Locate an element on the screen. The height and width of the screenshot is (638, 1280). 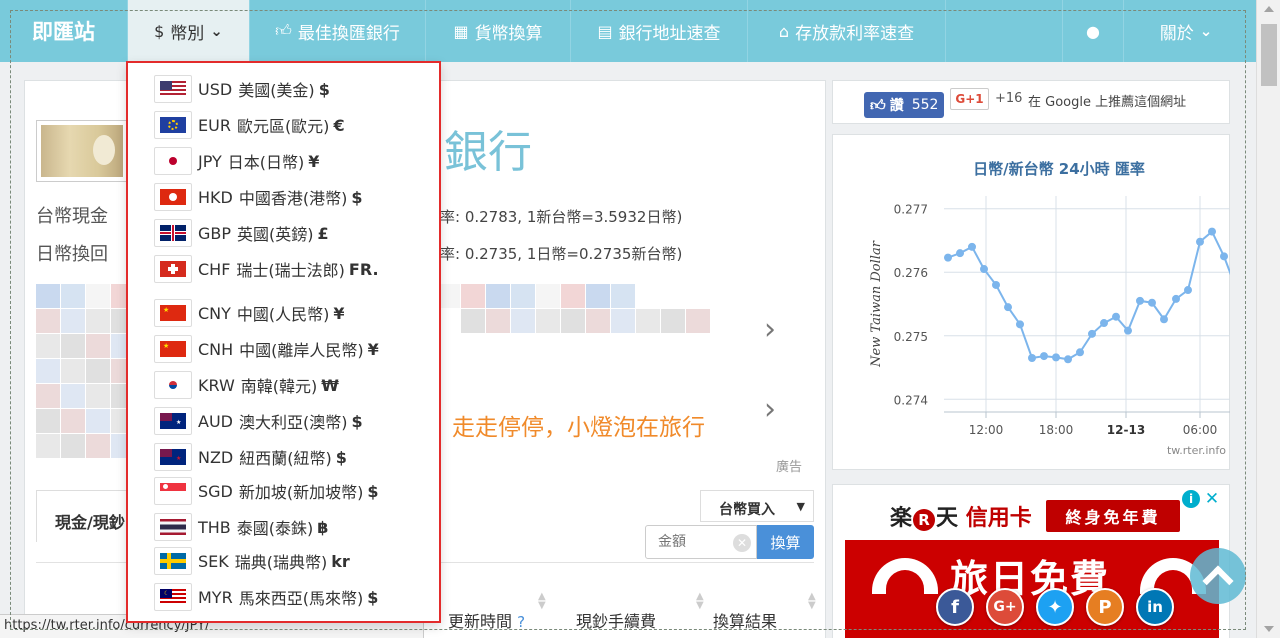
hk-flag-icon is located at coordinates (173, 197).